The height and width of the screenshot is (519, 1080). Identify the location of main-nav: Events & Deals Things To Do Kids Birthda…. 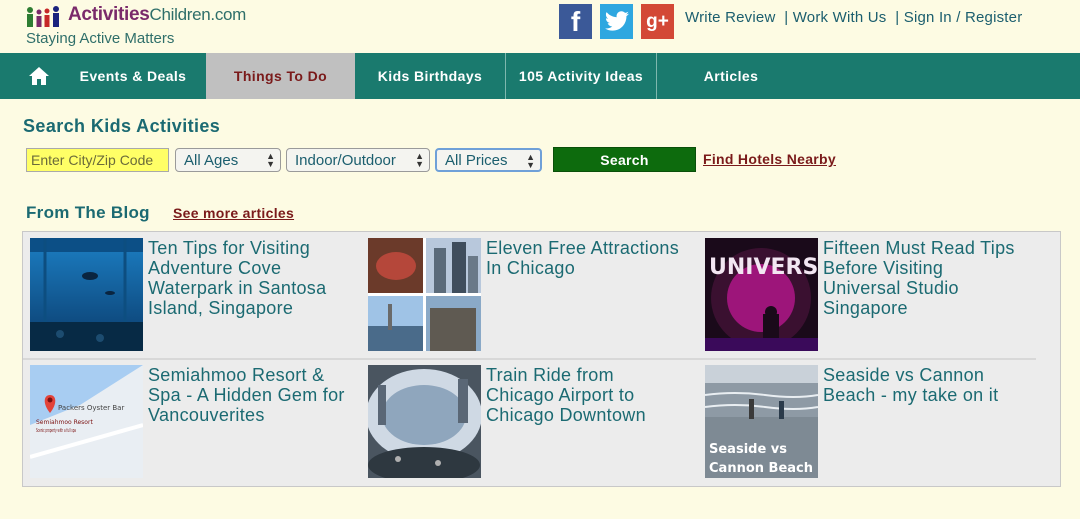
(540, 76).